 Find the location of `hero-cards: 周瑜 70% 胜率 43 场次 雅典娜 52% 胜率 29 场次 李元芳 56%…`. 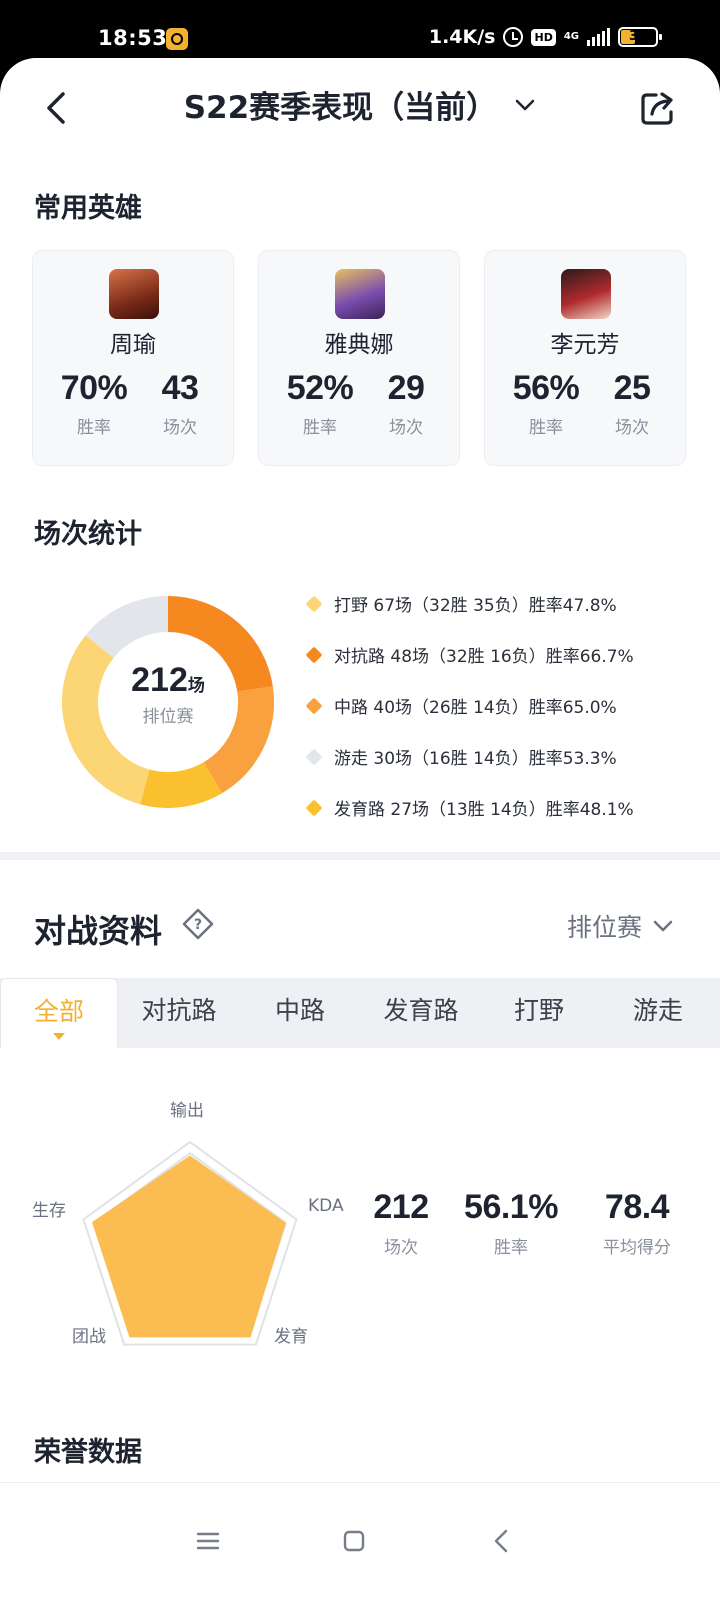

hero-cards: 周瑜 70% 胜率 43 场次 雅典娜 52% 胜率 29 场次 李元芳 56%… is located at coordinates (359, 358).